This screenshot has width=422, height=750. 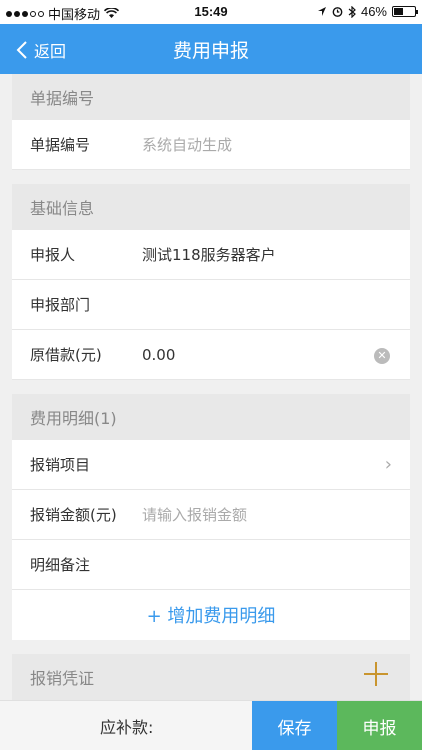 What do you see at coordinates (294, 725) in the screenshot?
I see `save-button: 保存` at bounding box center [294, 725].